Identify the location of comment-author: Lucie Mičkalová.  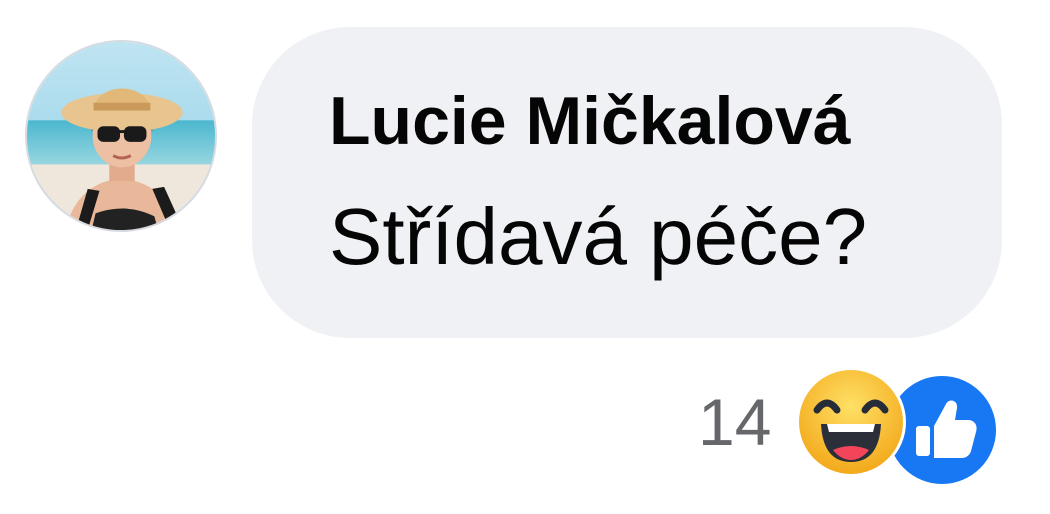
(590, 121).